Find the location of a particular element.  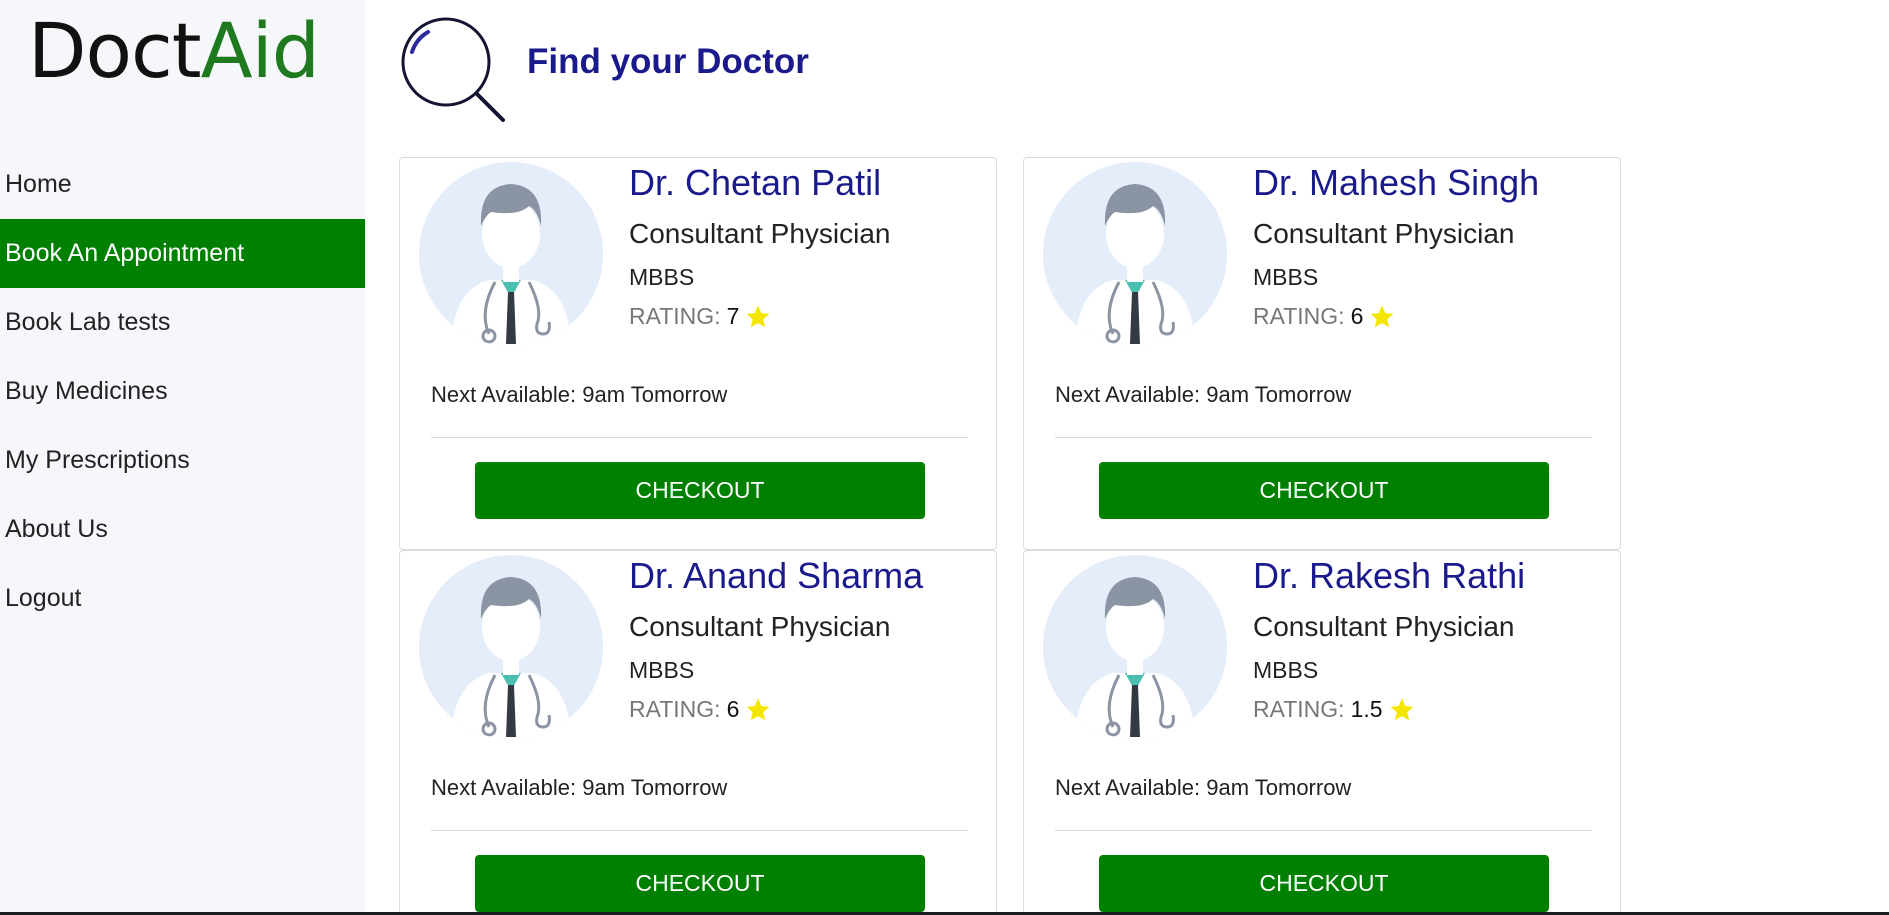

sidebar-item-about-us: About Us is located at coordinates (182, 529).